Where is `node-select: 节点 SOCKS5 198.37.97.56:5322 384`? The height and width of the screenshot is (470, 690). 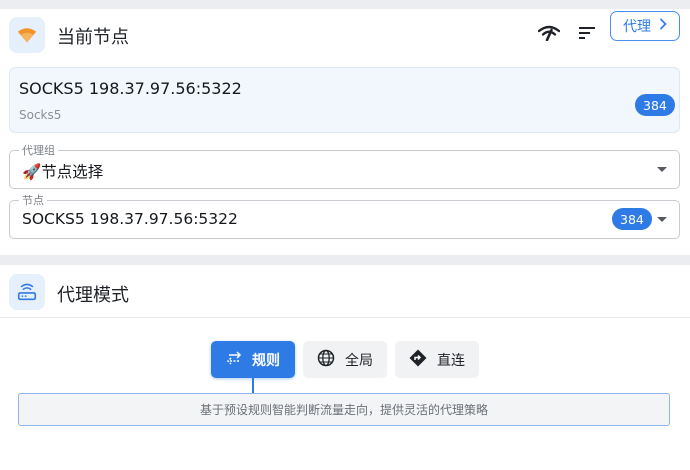
node-select: 节点 SOCKS5 198.37.97.56:5322 384 is located at coordinates (344, 215).